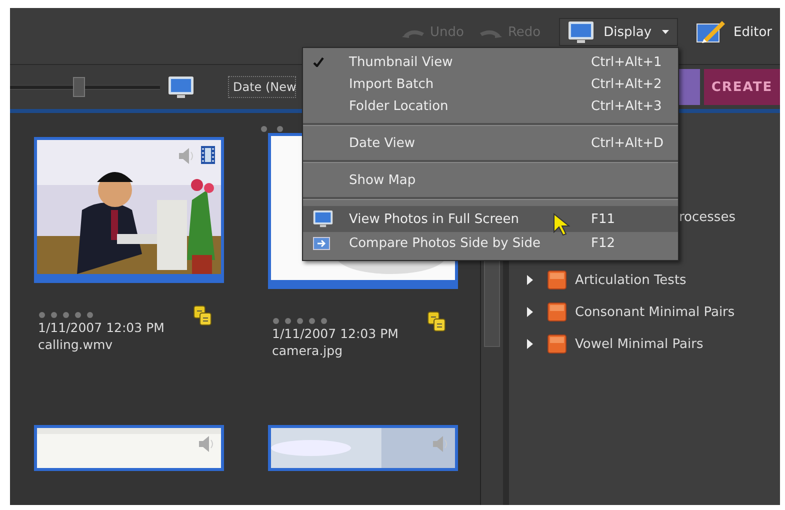  I want to click on create-tab: CREATE, so click(742, 87).